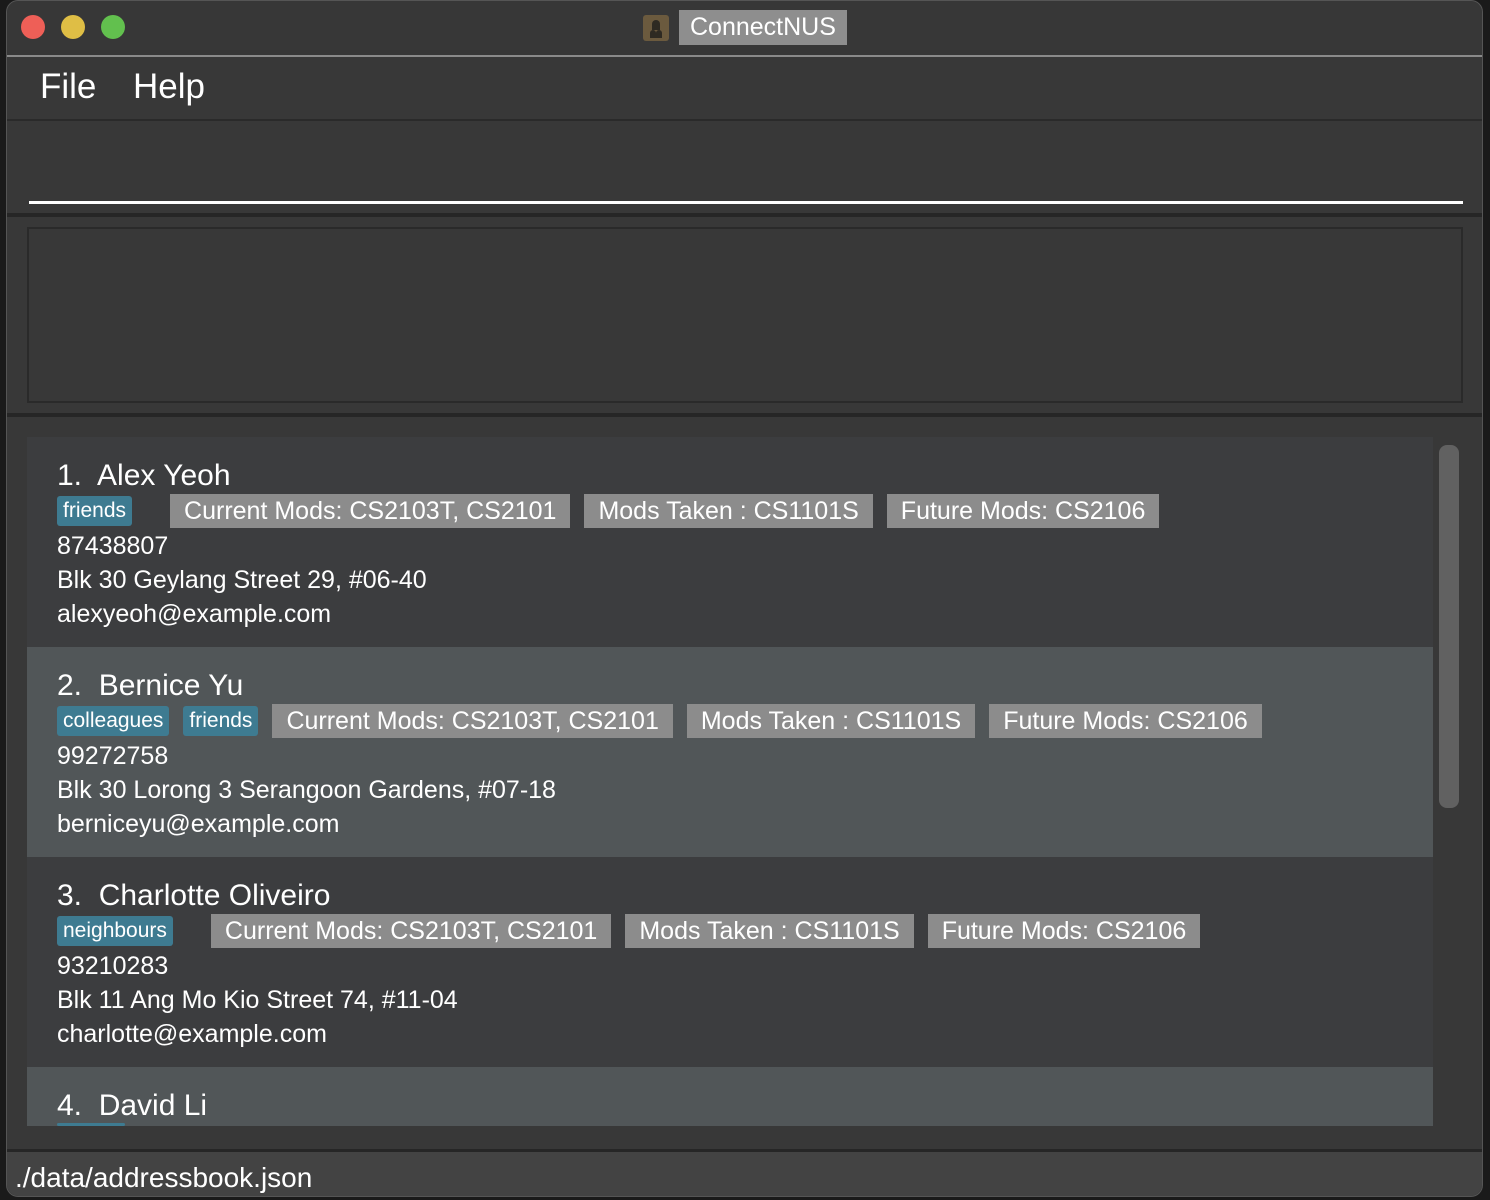  Describe the element at coordinates (242, 580) in the screenshot. I see `person-address: Blk 30 Geylang Street 29, #06-40` at that location.